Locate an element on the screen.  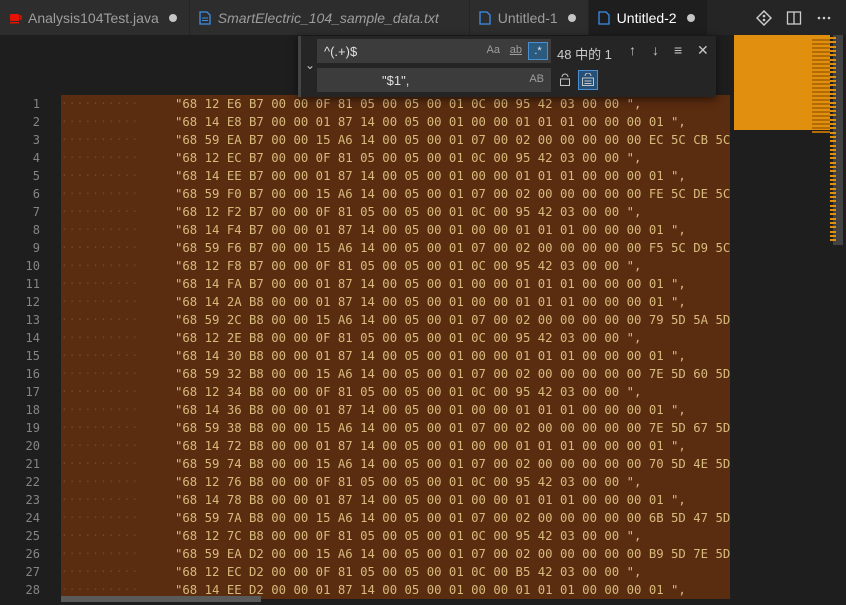
tab-label: Untitled-1 is located at coordinates (527, 17).